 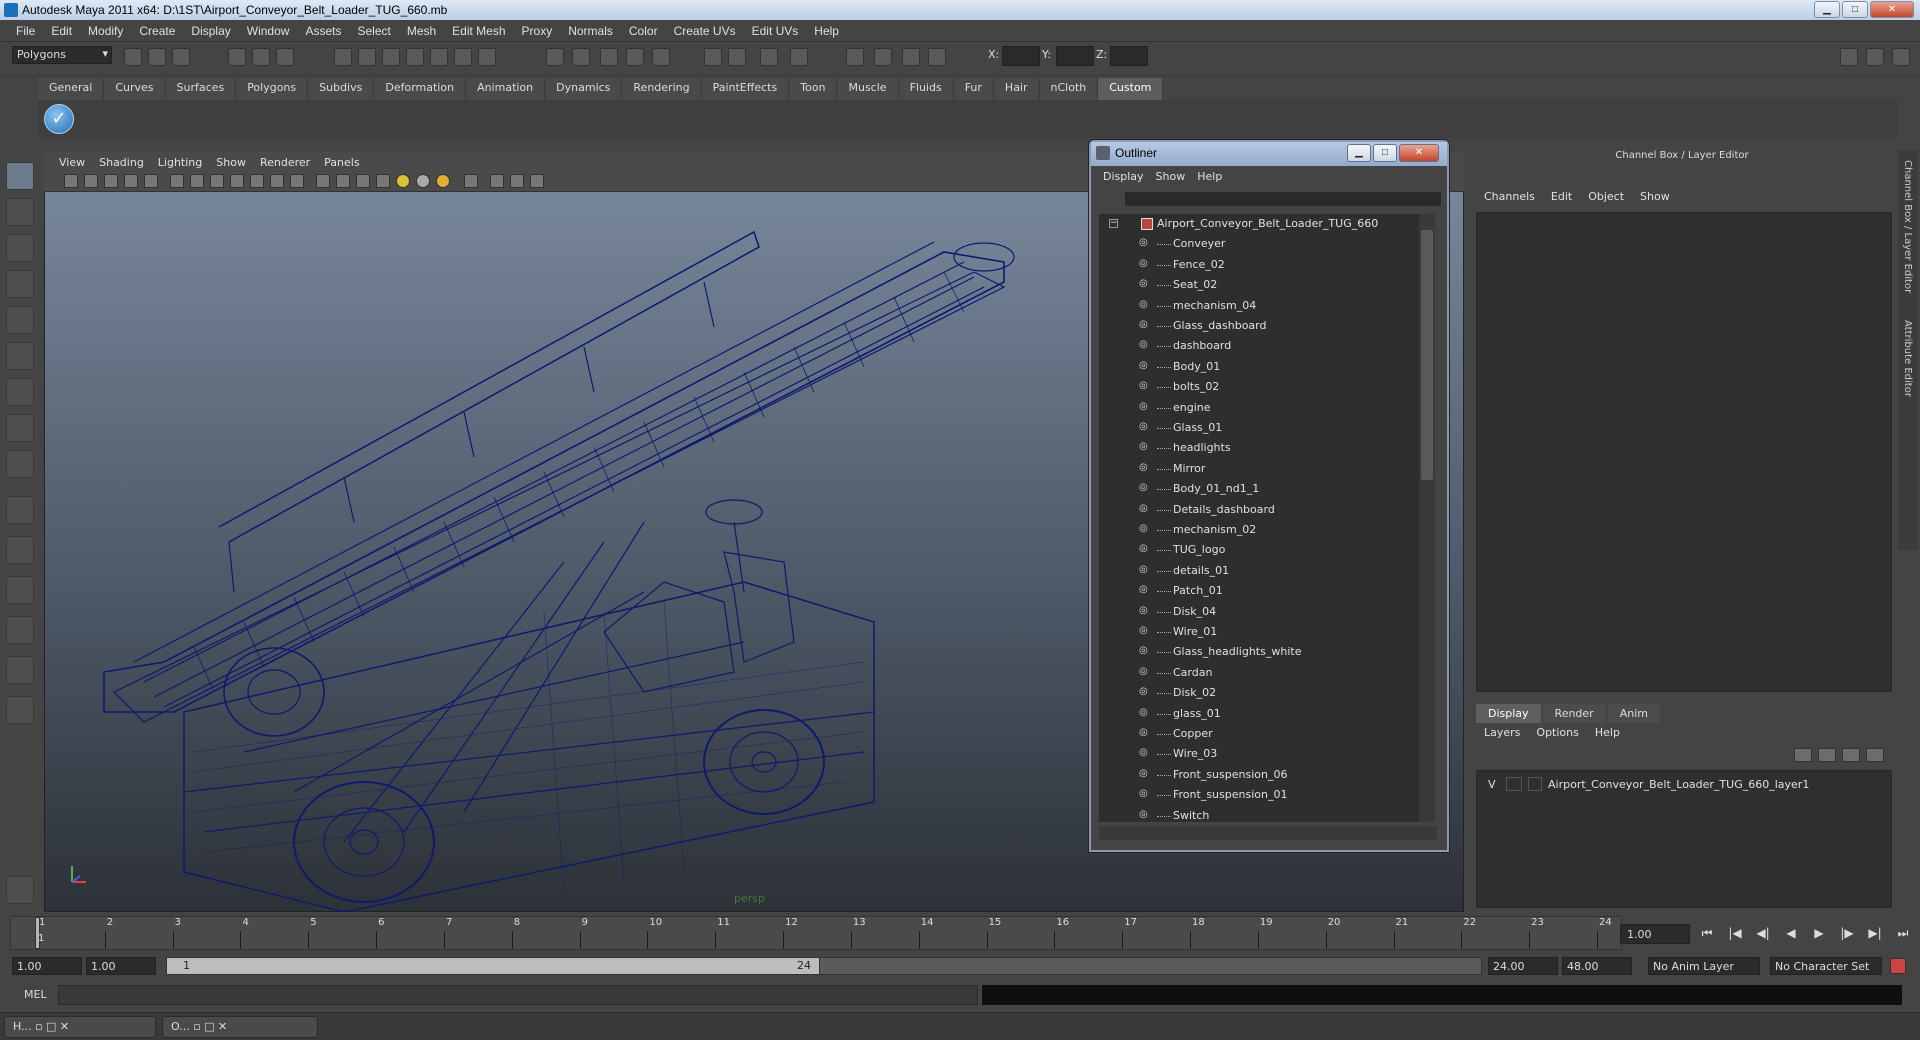 What do you see at coordinates (383, 181) in the screenshot?
I see `textured-icon` at bounding box center [383, 181].